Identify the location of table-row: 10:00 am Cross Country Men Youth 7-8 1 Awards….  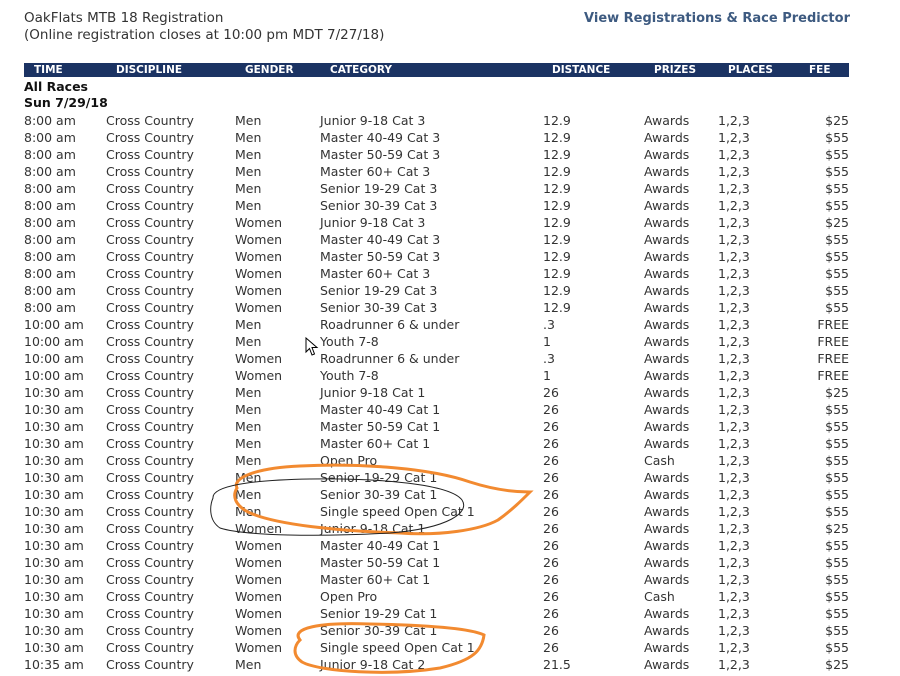
(436, 341).